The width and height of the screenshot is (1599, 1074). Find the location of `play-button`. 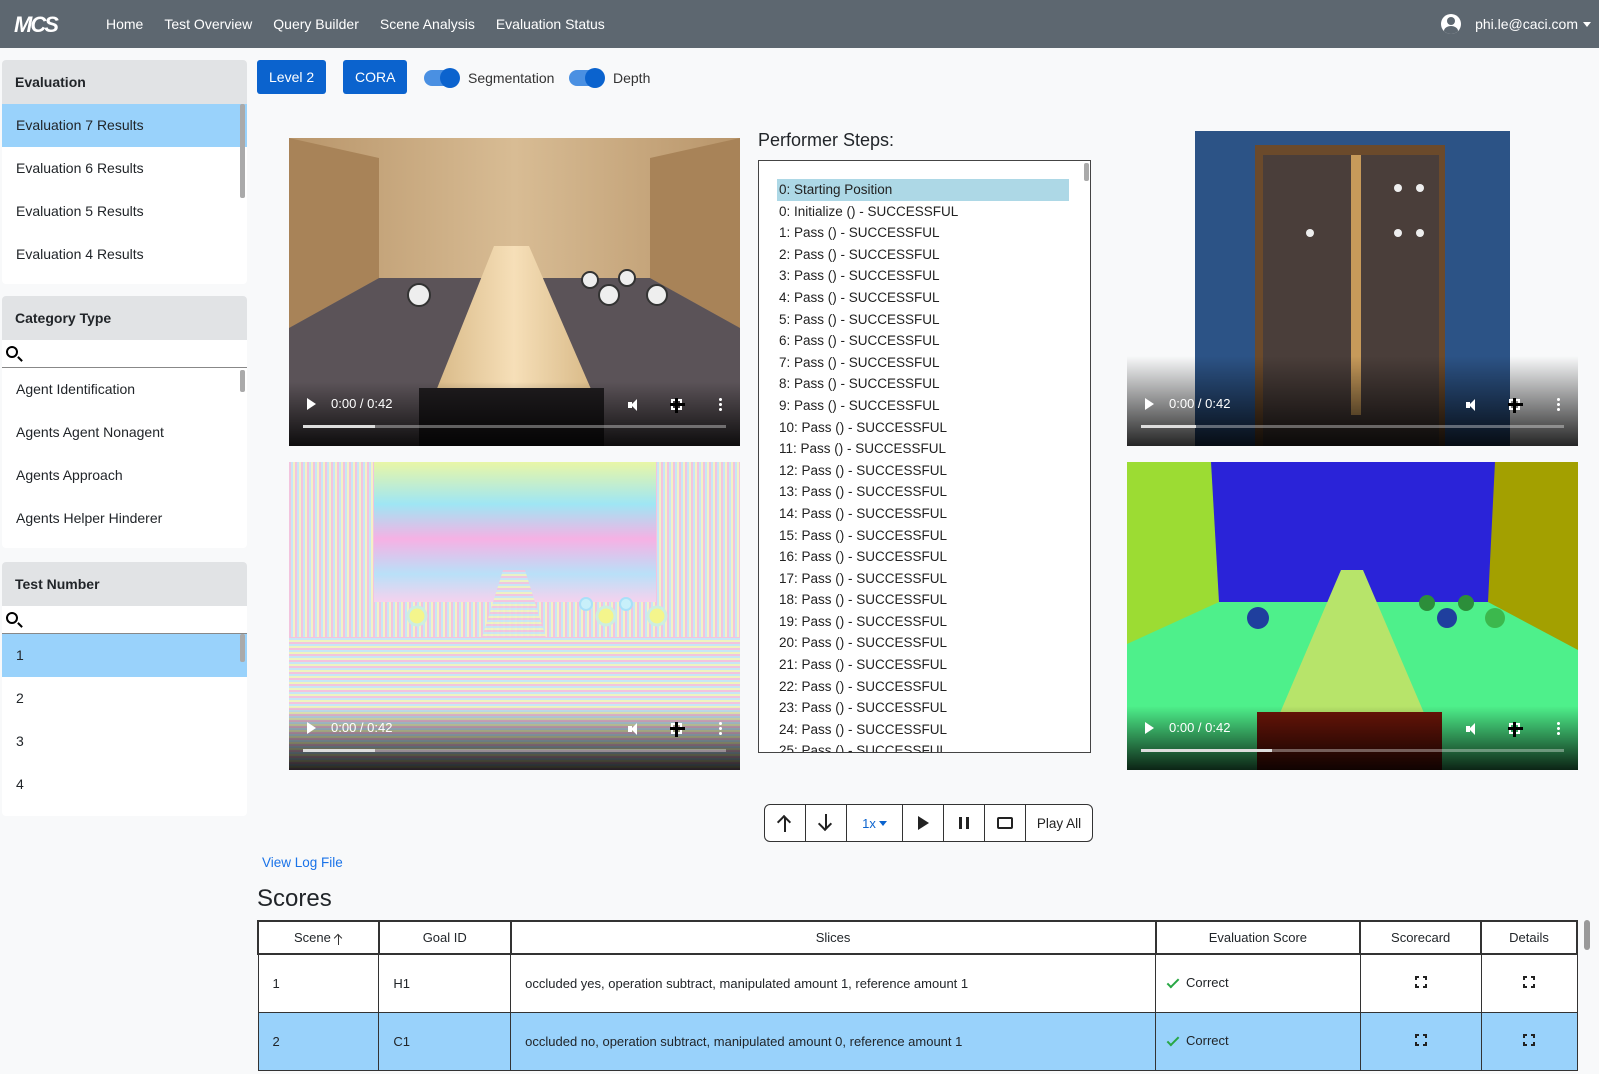

play-button is located at coordinates (923, 823).